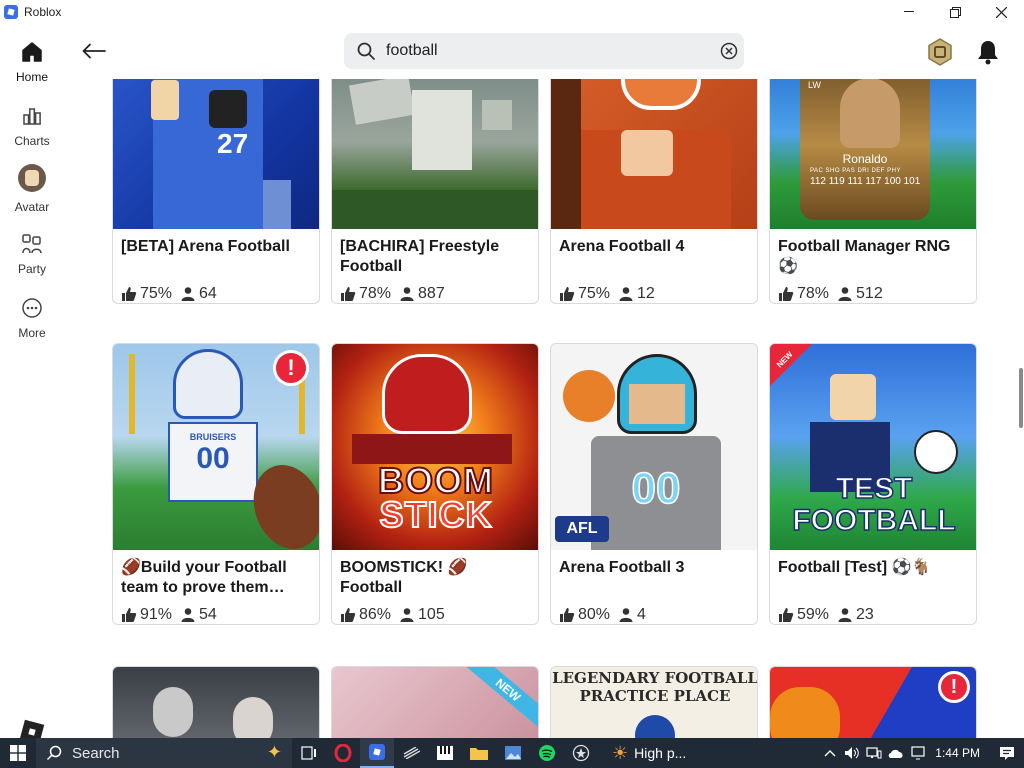 This screenshot has width=1024, height=768. Describe the element at coordinates (422, 294) in the screenshot. I see `player-count: 887` at that location.